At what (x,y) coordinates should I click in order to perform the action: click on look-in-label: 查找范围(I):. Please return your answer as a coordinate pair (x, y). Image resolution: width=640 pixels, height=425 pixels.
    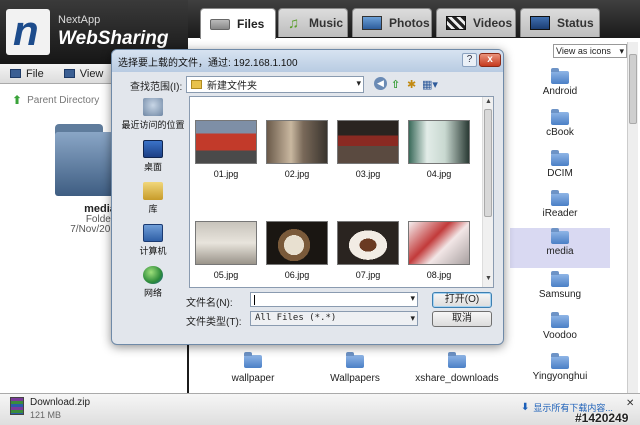
    Looking at the image, I should click on (156, 87).